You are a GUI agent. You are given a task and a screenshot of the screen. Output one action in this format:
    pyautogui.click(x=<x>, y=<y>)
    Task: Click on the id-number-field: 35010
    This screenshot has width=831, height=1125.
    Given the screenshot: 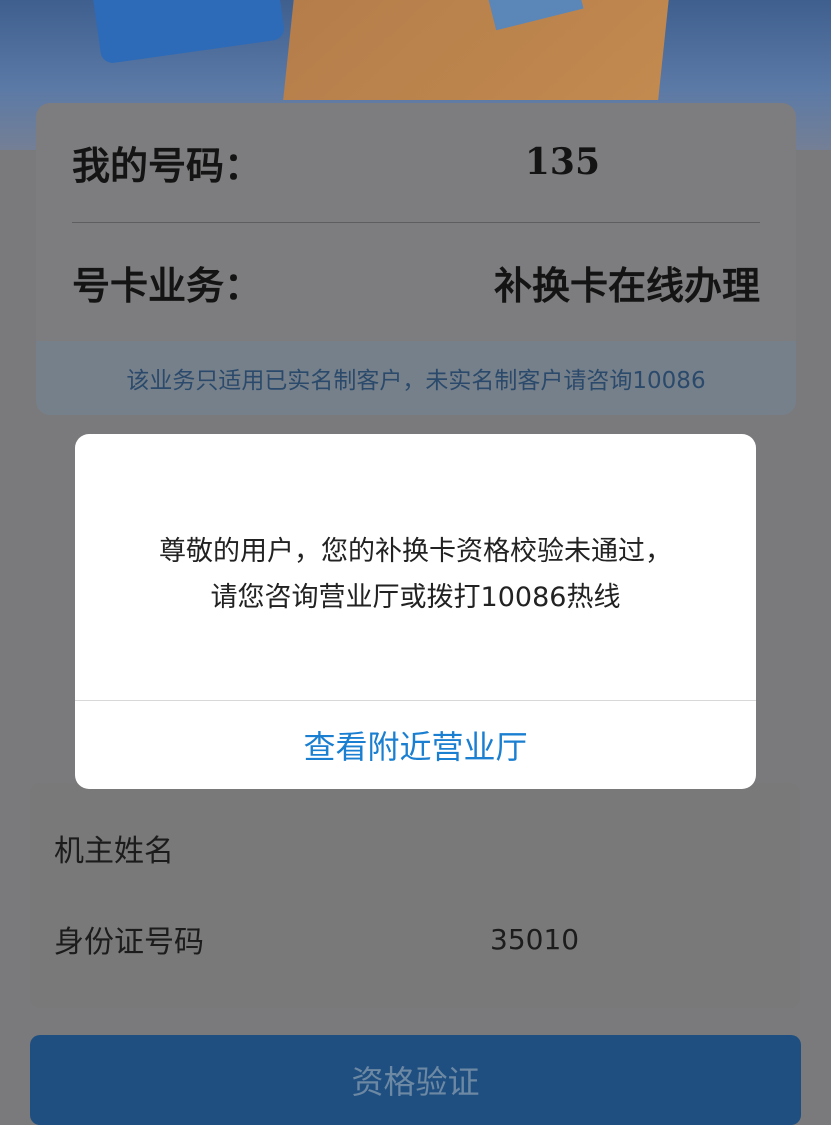 What is the action you would take?
    pyautogui.click(x=534, y=939)
    